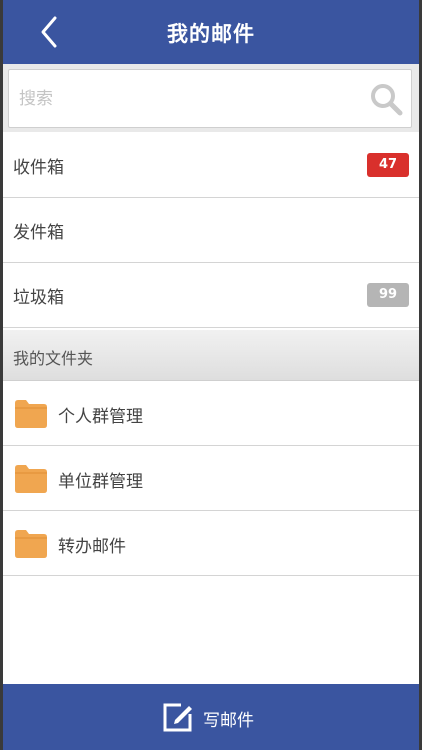 The image size is (422, 750). What do you see at coordinates (388, 295) in the screenshot?
I see `count-badge: 99` at bounding box center [388, 295].